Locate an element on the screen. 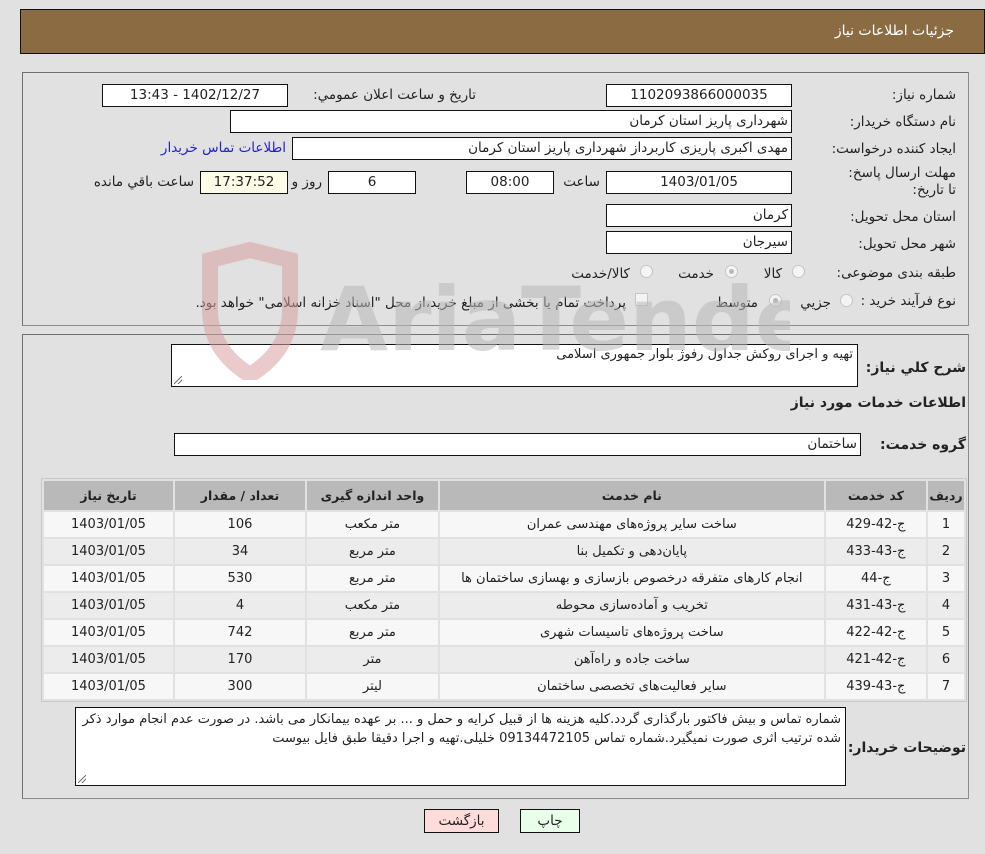  buyer-org-field: شهرداری پاریز استان کرمان is located at coordinates (511, 121).